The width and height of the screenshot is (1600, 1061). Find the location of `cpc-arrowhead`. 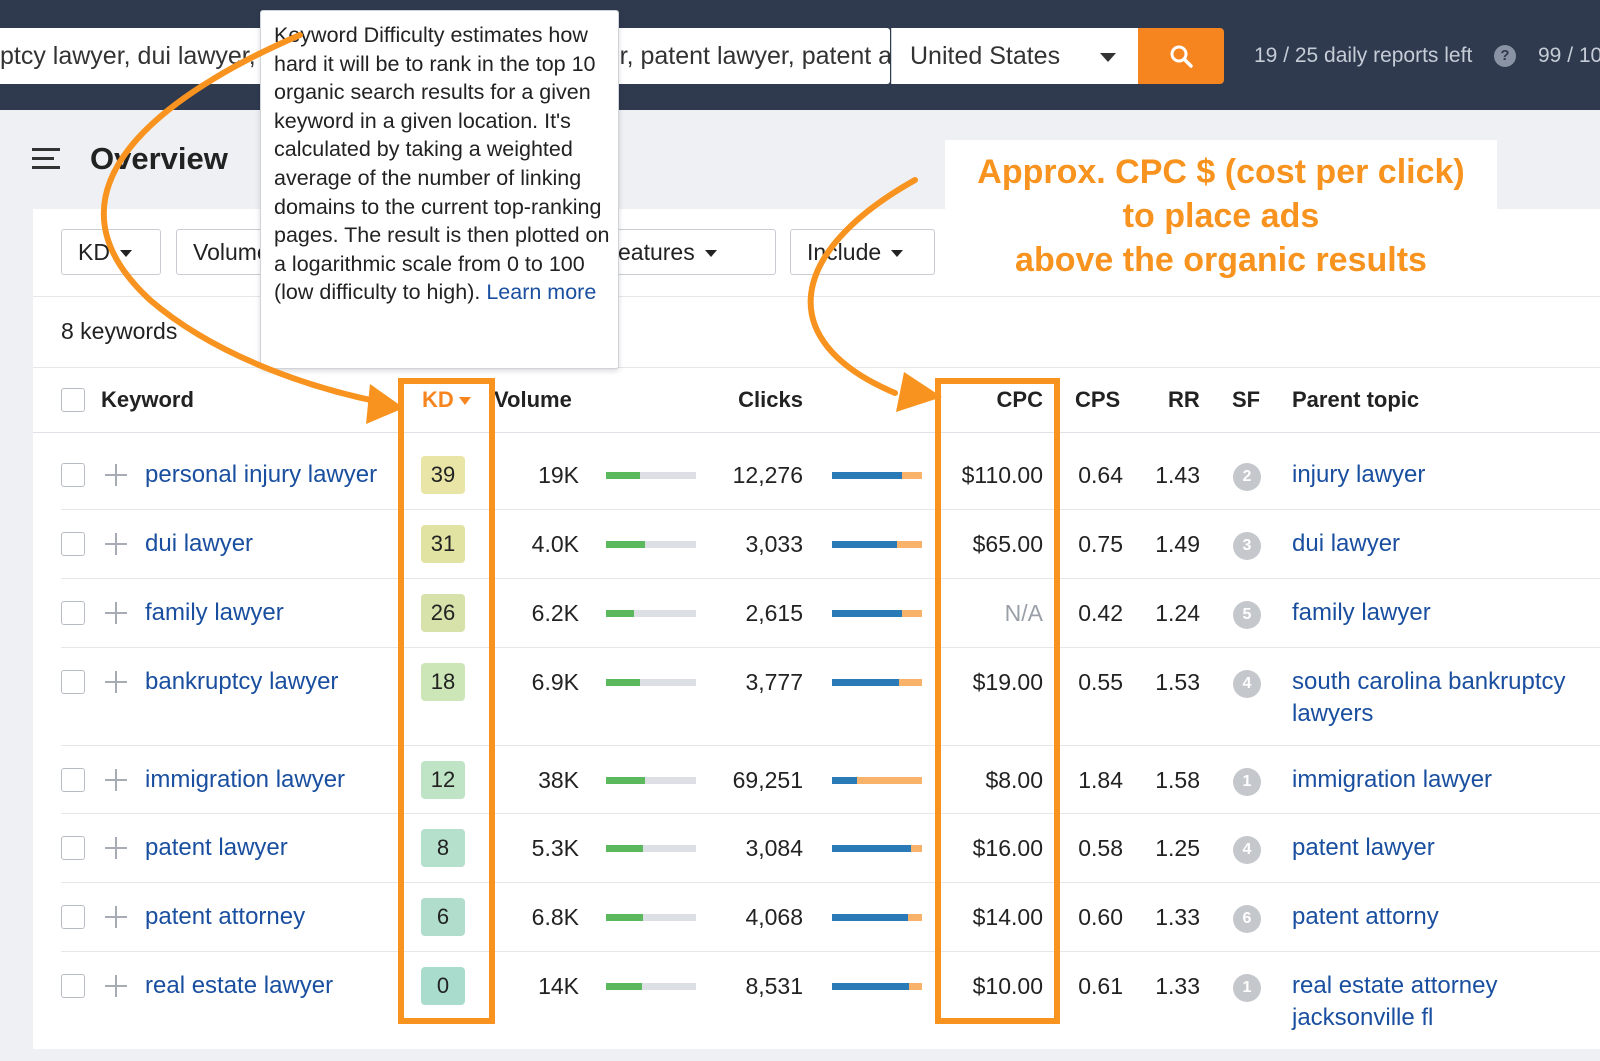

cpc-arrowhead is located at coordinates (919, 392).